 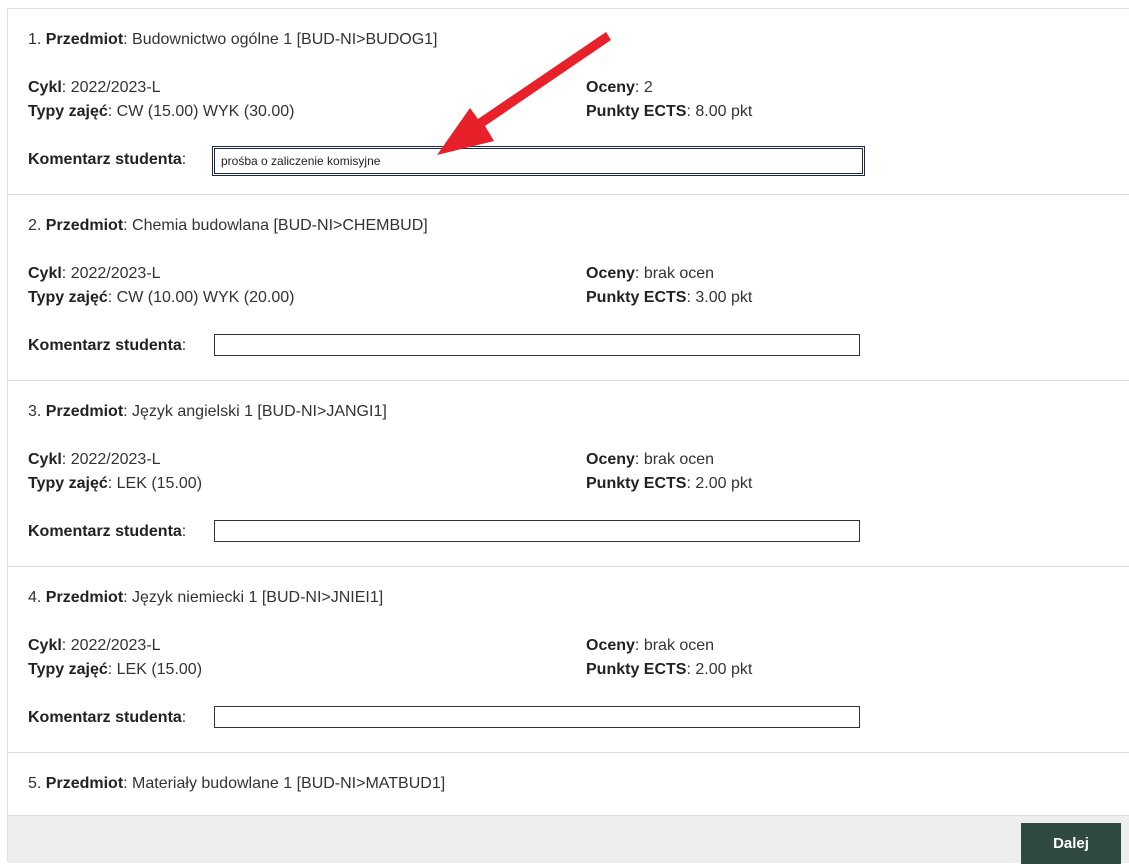 I want to click on ects-row: Punkty ECTS: 8.00 pkt, so click(x=669, y=111).